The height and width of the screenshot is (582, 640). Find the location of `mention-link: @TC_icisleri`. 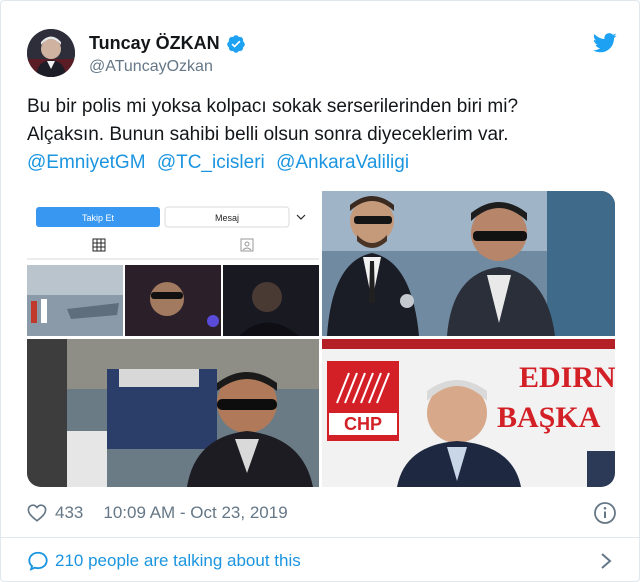

mention-link: @TC_icisleri is located at coordinates (211, 162).